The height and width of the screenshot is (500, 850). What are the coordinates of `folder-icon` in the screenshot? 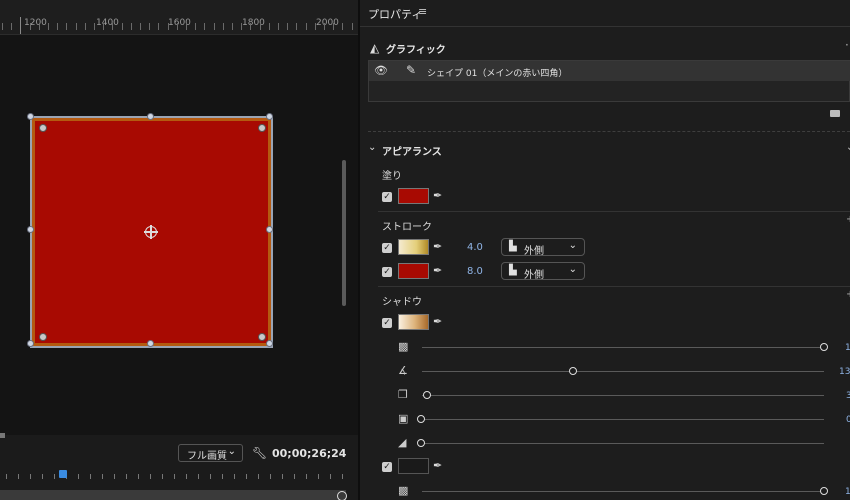 It's located at (835, 113).